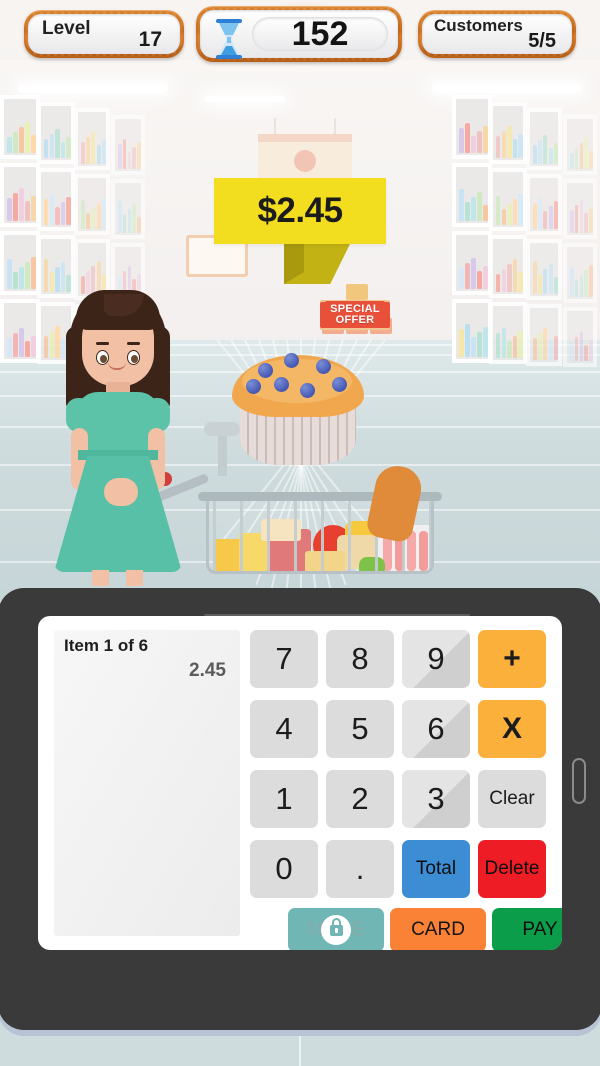 Image resolution: width=600 pixels, height=1066 pixels. I want to click on customers-label: Customers, so click(478, 25).